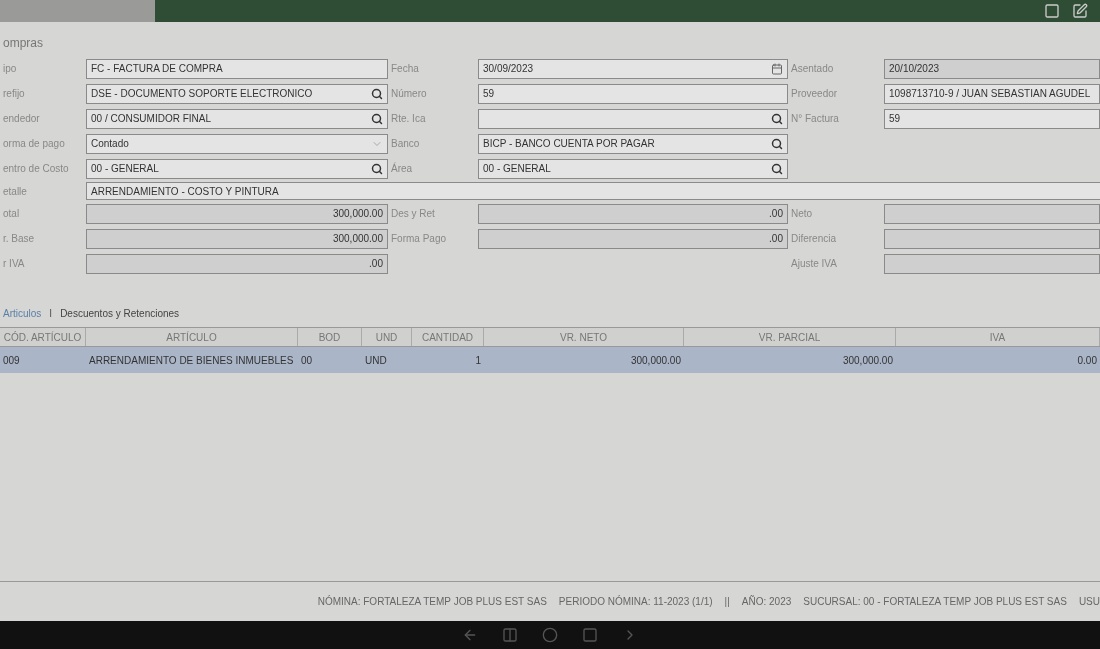  I want to click on status-text: SUCURSAL: 00 - FORTALEZA TEMP JOB PLUS EST SAS, so click(935, 602).